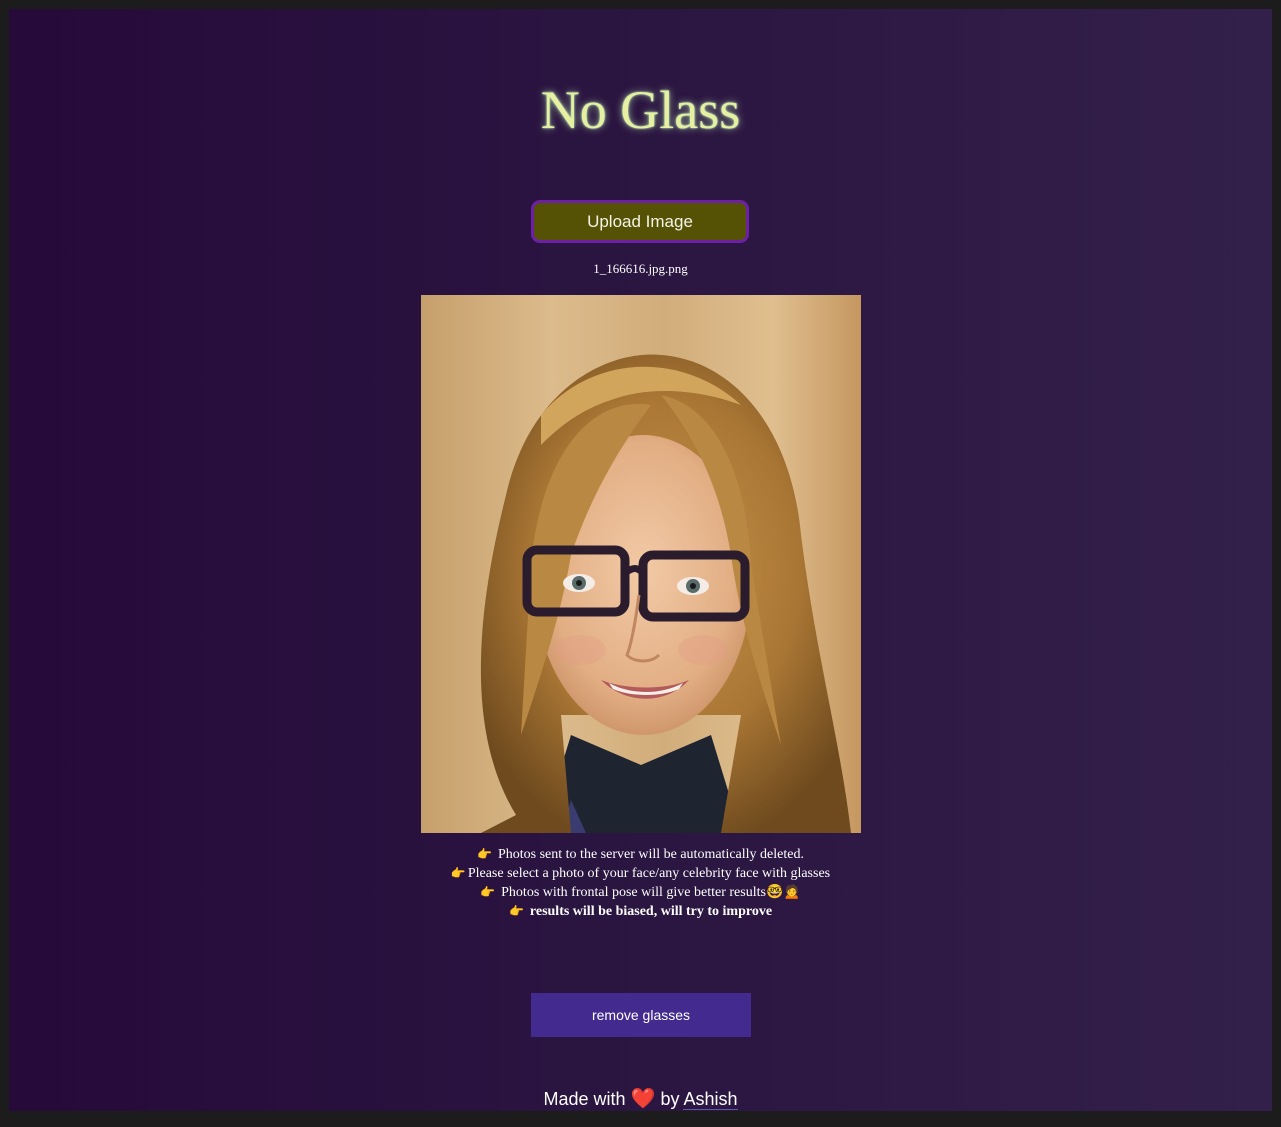 The height and width of the screenshot is (1127, 1281). What do you see at coordinates (710, 1099) in the screenshot?
I see `author-link: Ashish` at bounding box center [710, 1099].